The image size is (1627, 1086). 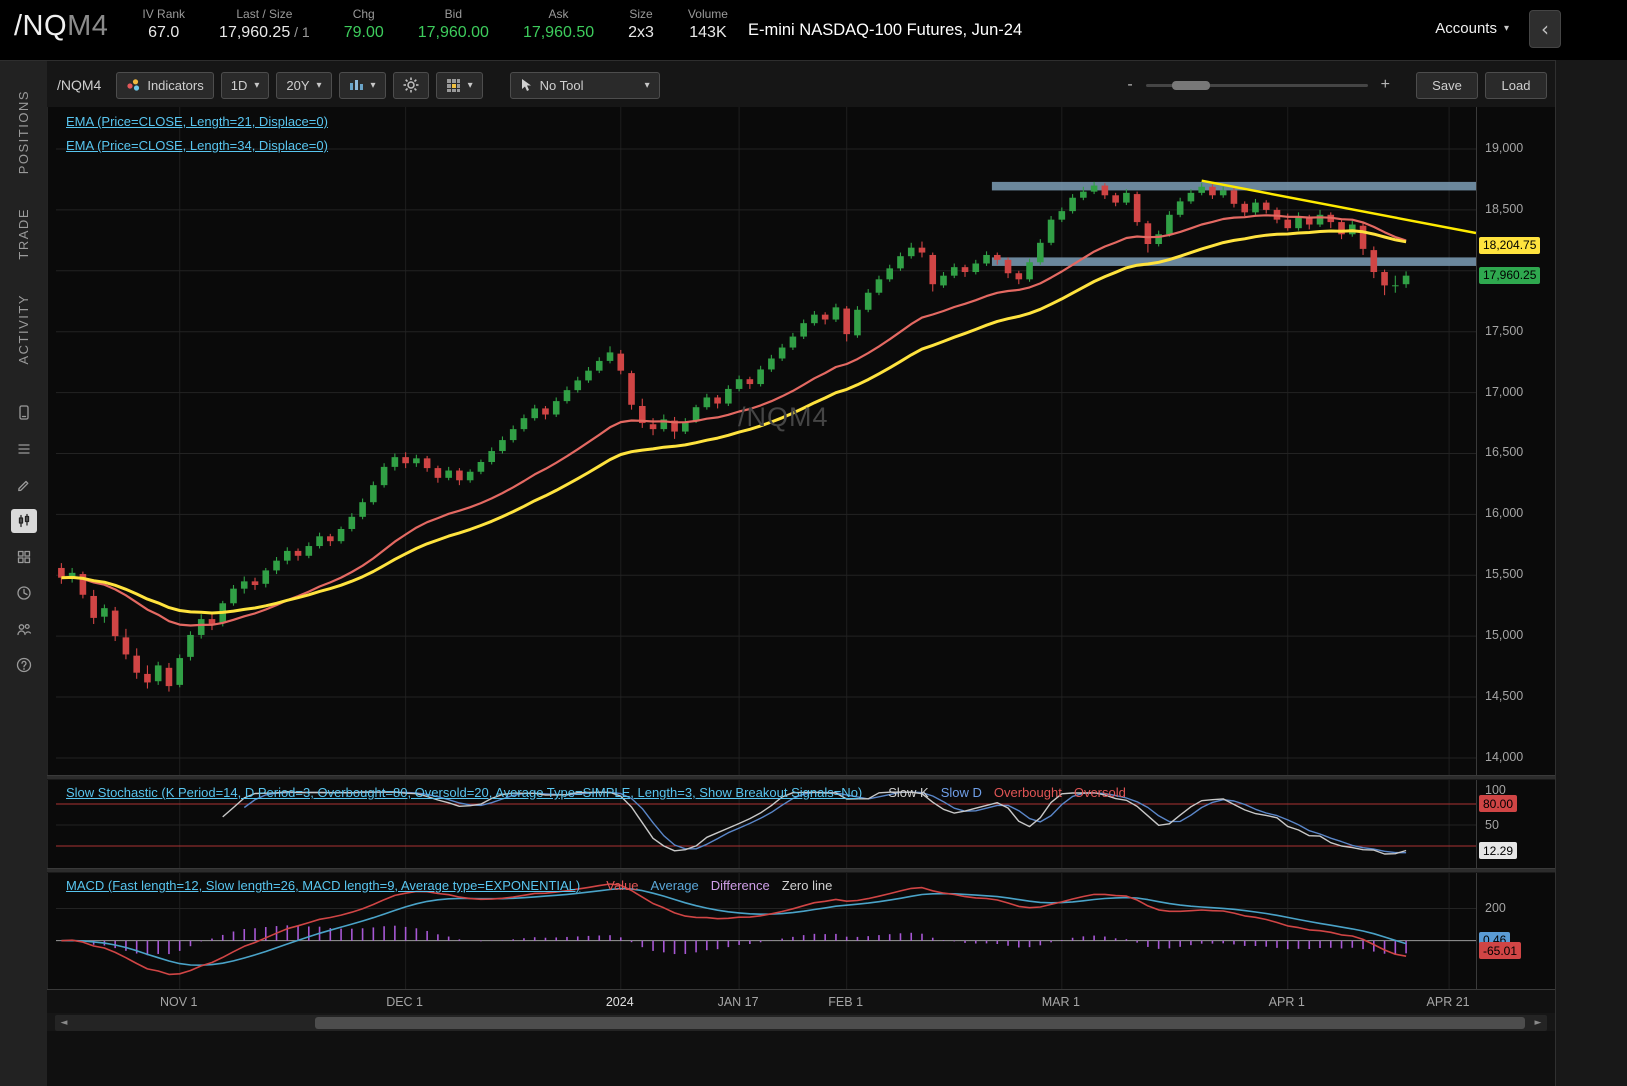 I want to click on chart-settings-button, so click(x=410, y=85).